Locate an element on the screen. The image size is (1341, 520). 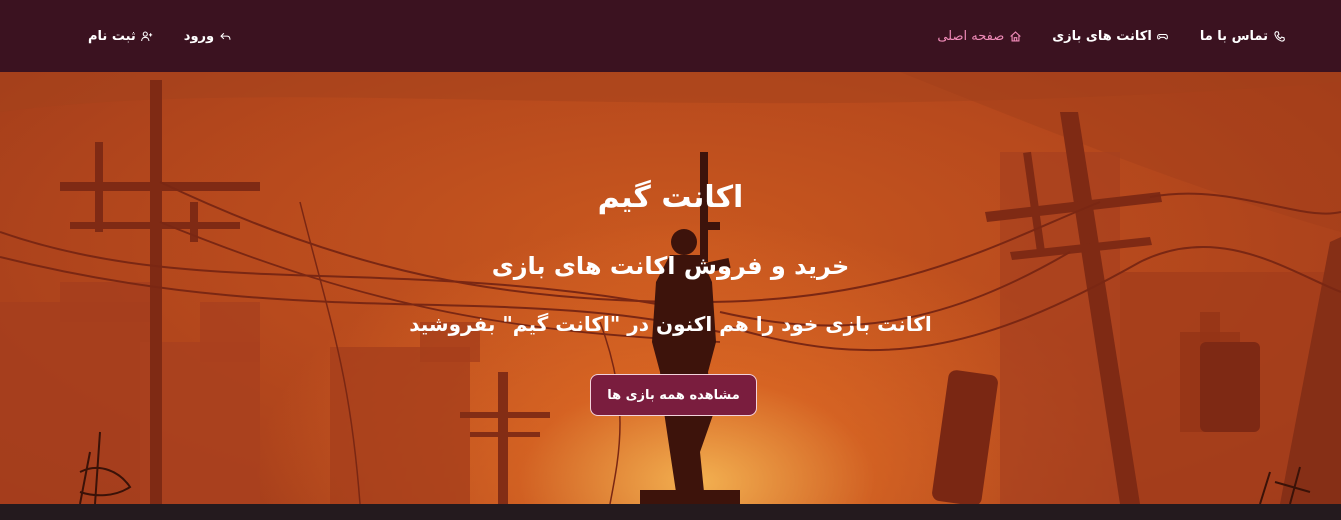
gamepad-icon is located at coordinates (1163, 36).